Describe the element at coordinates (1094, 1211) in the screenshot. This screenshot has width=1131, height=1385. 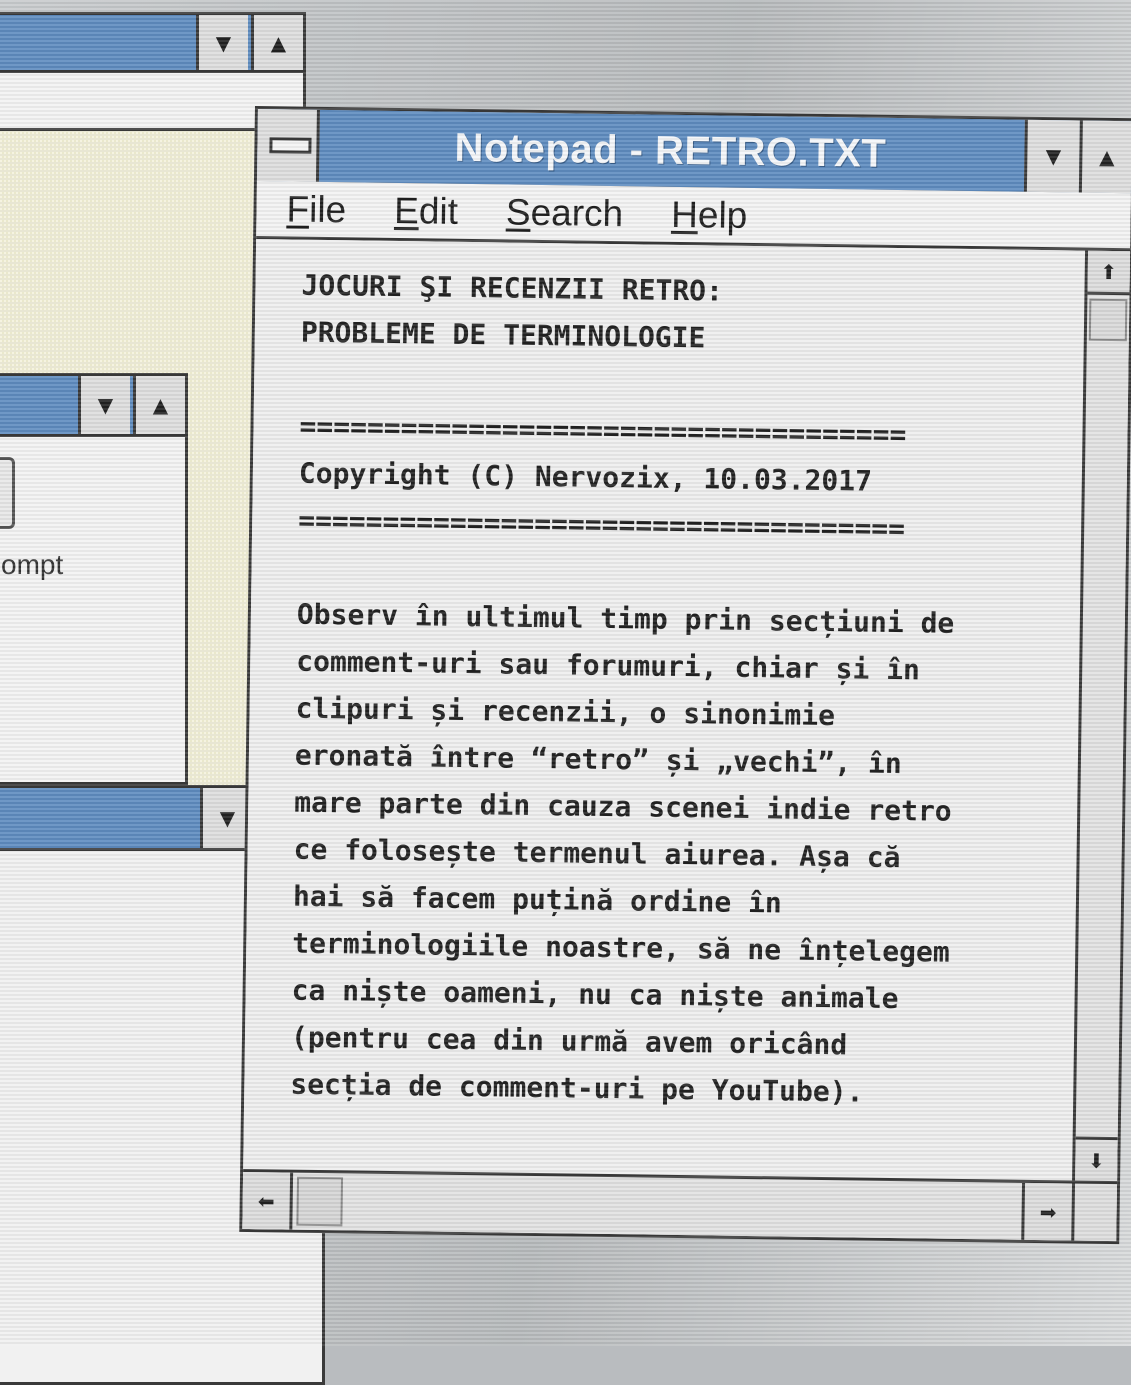
I see `scrollbar-corner` at that location.